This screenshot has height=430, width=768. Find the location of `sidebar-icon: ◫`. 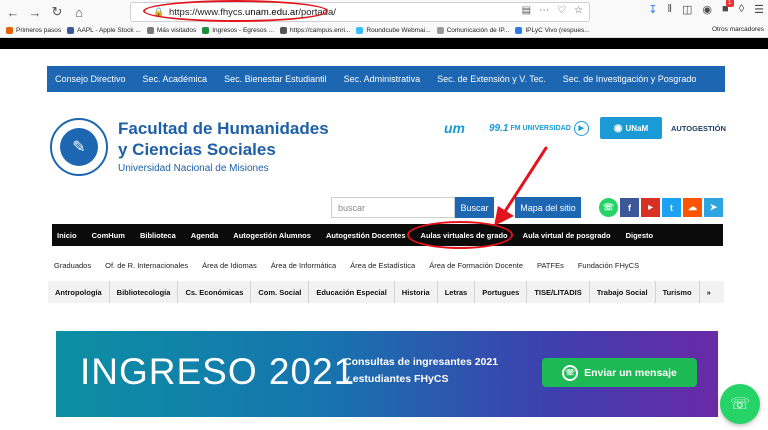

sidebar-icon: ◫ is located at coordinates (687, 9).